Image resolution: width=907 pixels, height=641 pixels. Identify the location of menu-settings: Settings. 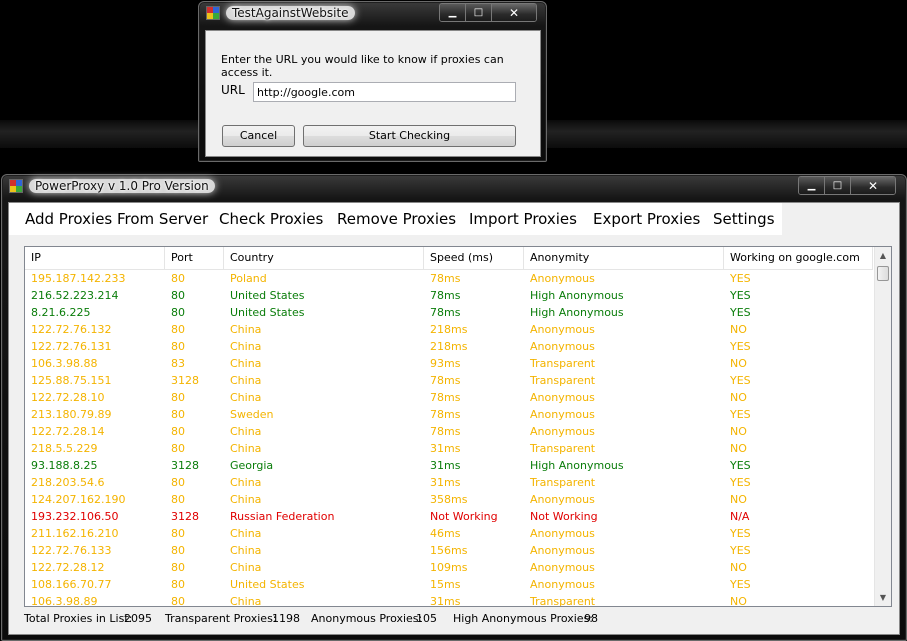
(744, 219).